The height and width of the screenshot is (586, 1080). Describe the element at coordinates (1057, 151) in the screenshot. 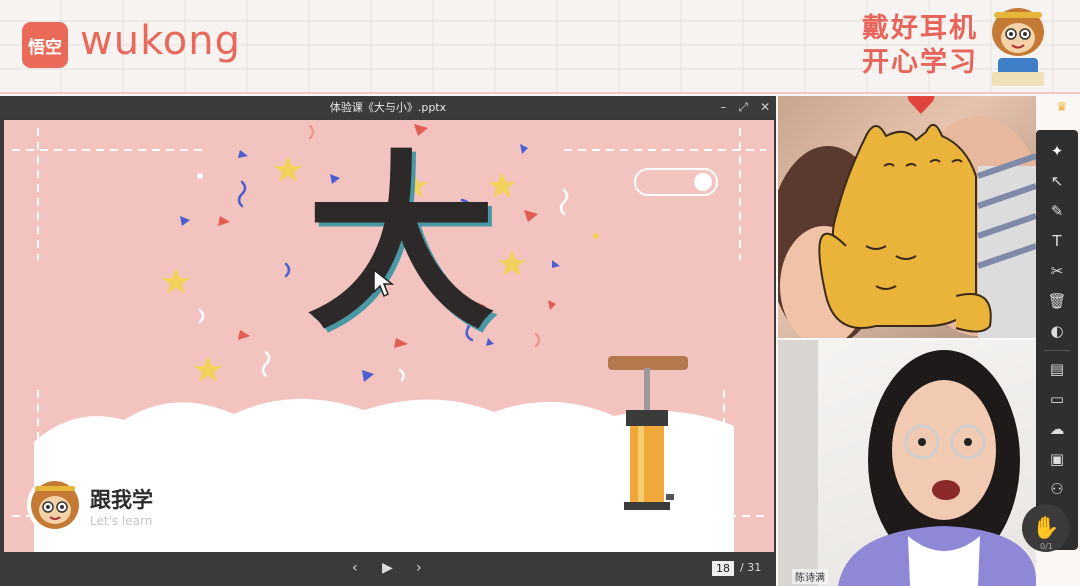

I see `laser-pointer-icon: ✦` at that location.